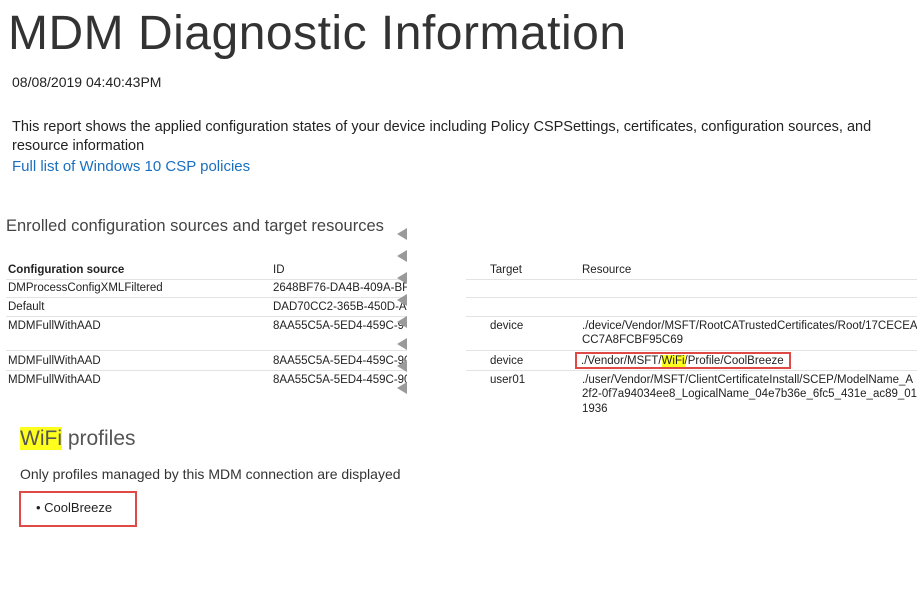  Describe the element at coordinates (339, 326) in the screenshot. I see `id-cell: 8AA55C5A-5ED4-459C-9` at that location.